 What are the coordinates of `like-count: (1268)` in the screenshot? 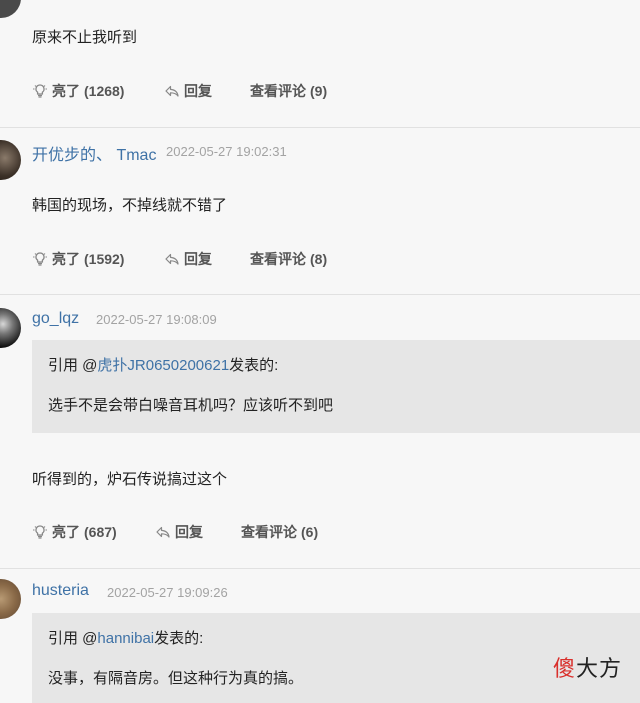 It's located at (104, 91).